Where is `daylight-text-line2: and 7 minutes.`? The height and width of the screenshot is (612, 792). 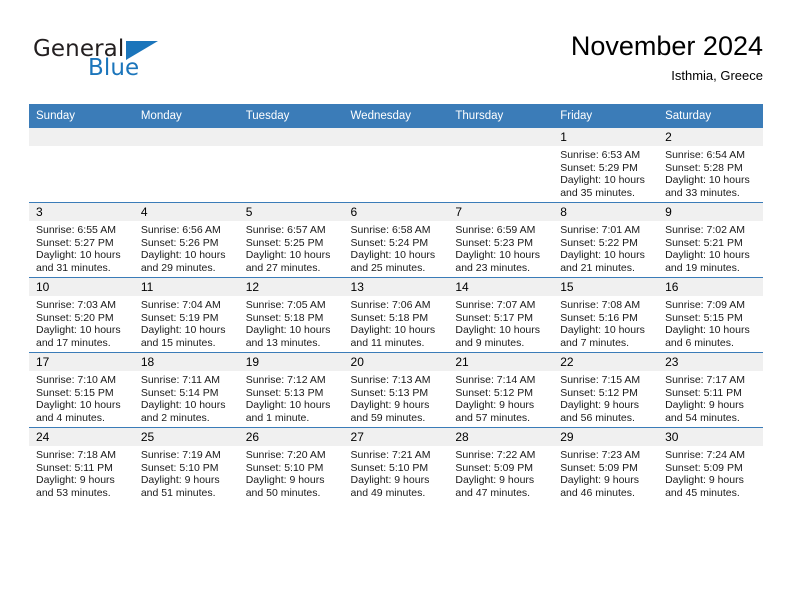
daylight-text-line2: and 7 minutes. is located at coordinates (595, 342).